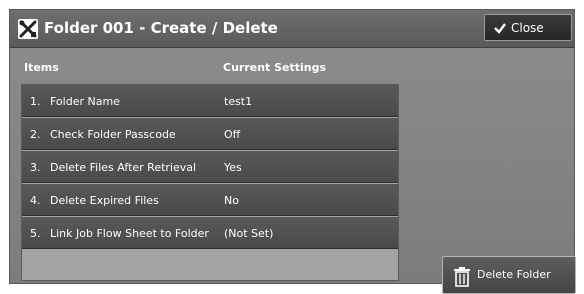 The image size is (584, 294). I want to click on row-value: (Not Set), so click(249, 233).